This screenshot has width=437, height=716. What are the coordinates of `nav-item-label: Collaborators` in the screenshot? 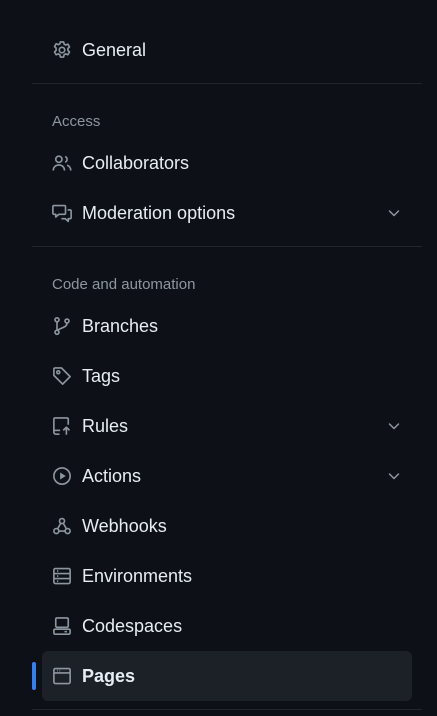 It's located at (136, 163).